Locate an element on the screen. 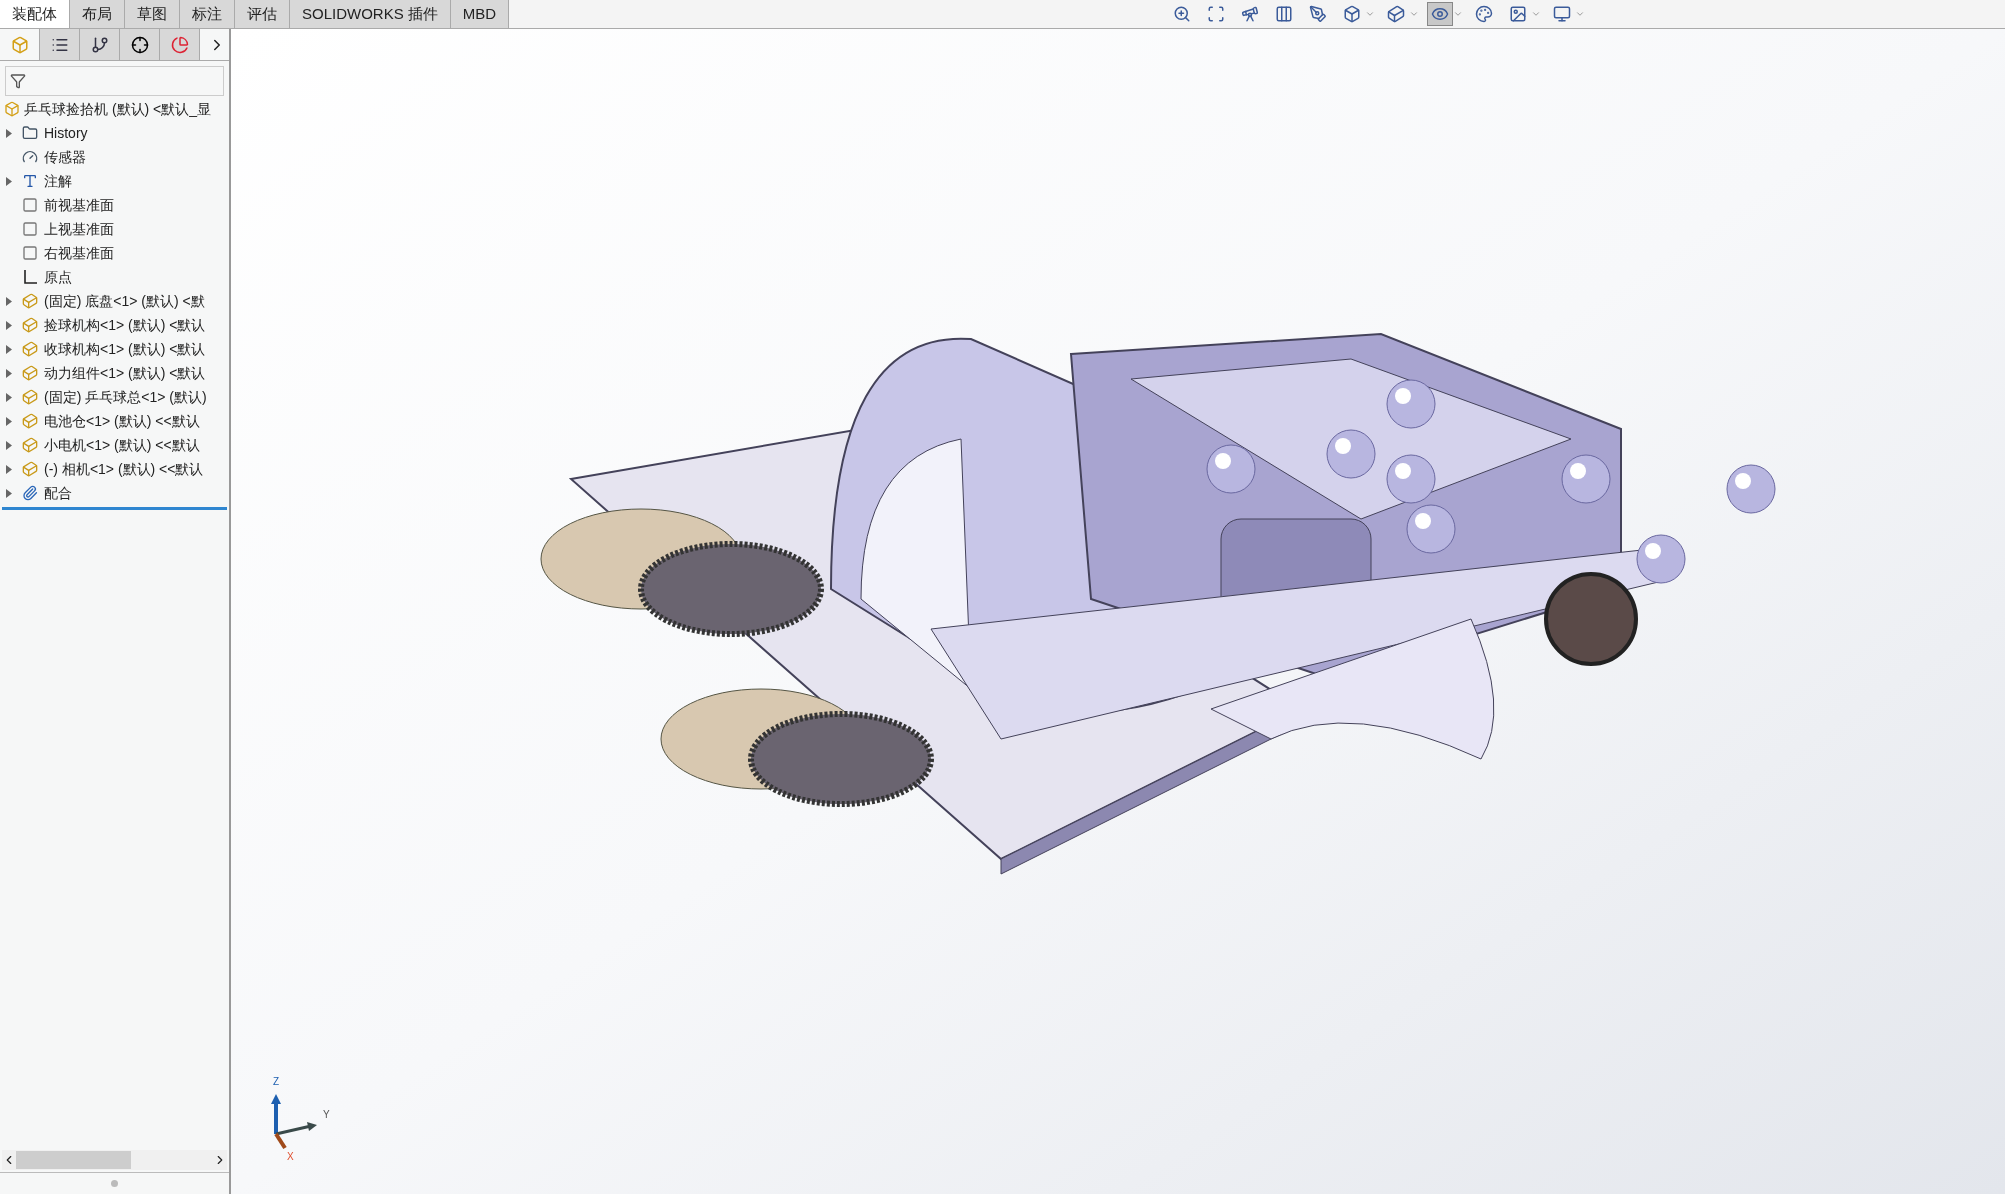  crosshair-icon is located at coordinates (139, 44).